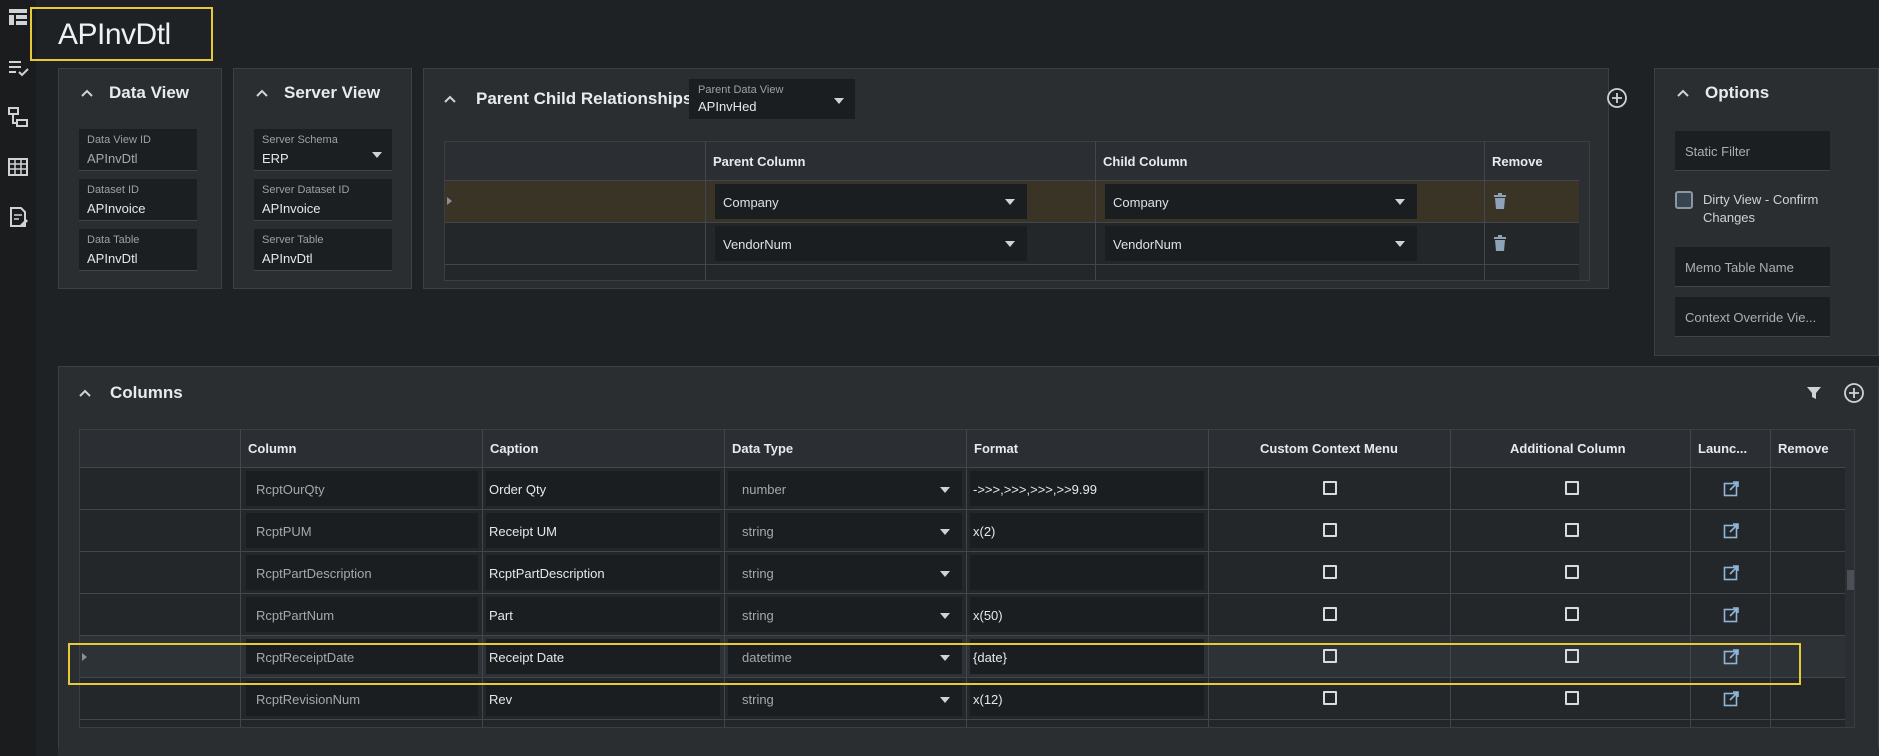 The width and height of the screenshot is (1879, 756). What do you see at coordinates (1087, 656) in the screenshot?
I see `format-field: {date}` at bounding box center [1087, 656].